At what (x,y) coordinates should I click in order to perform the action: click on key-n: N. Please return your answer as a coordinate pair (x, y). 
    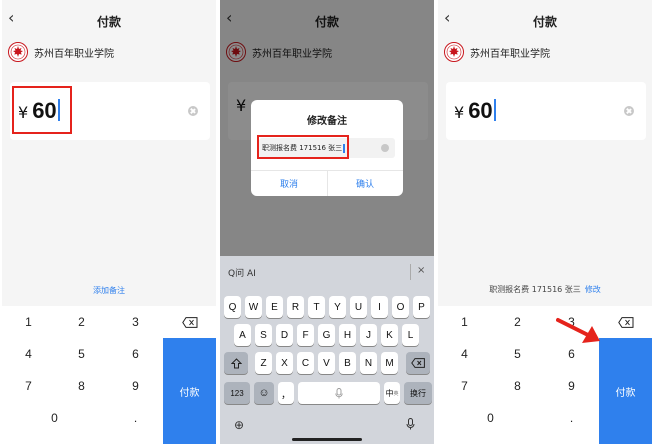
    Looking at the image, I should click on (368, 363).